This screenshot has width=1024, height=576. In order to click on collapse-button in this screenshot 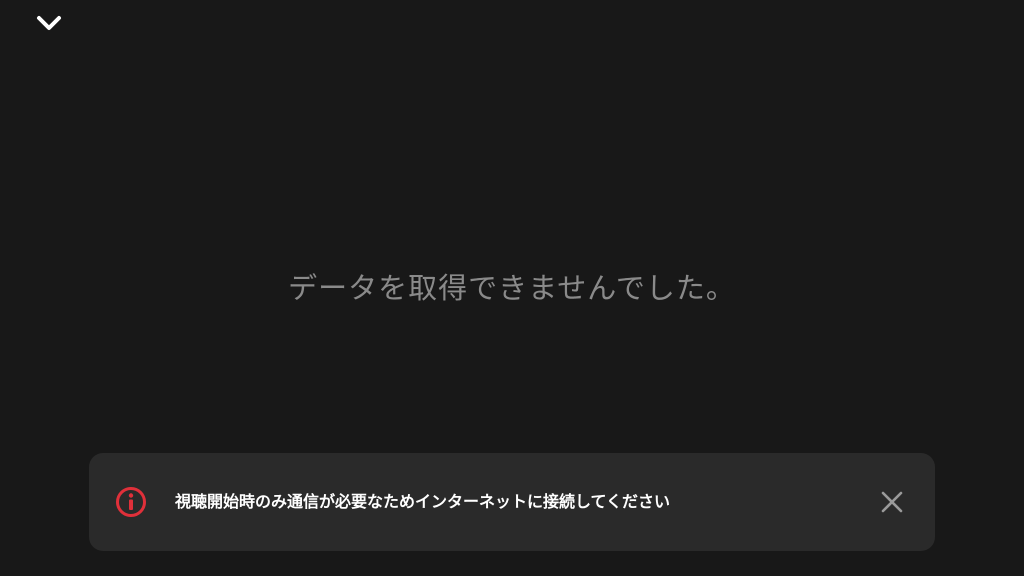, I will do `click(49, 23)`.